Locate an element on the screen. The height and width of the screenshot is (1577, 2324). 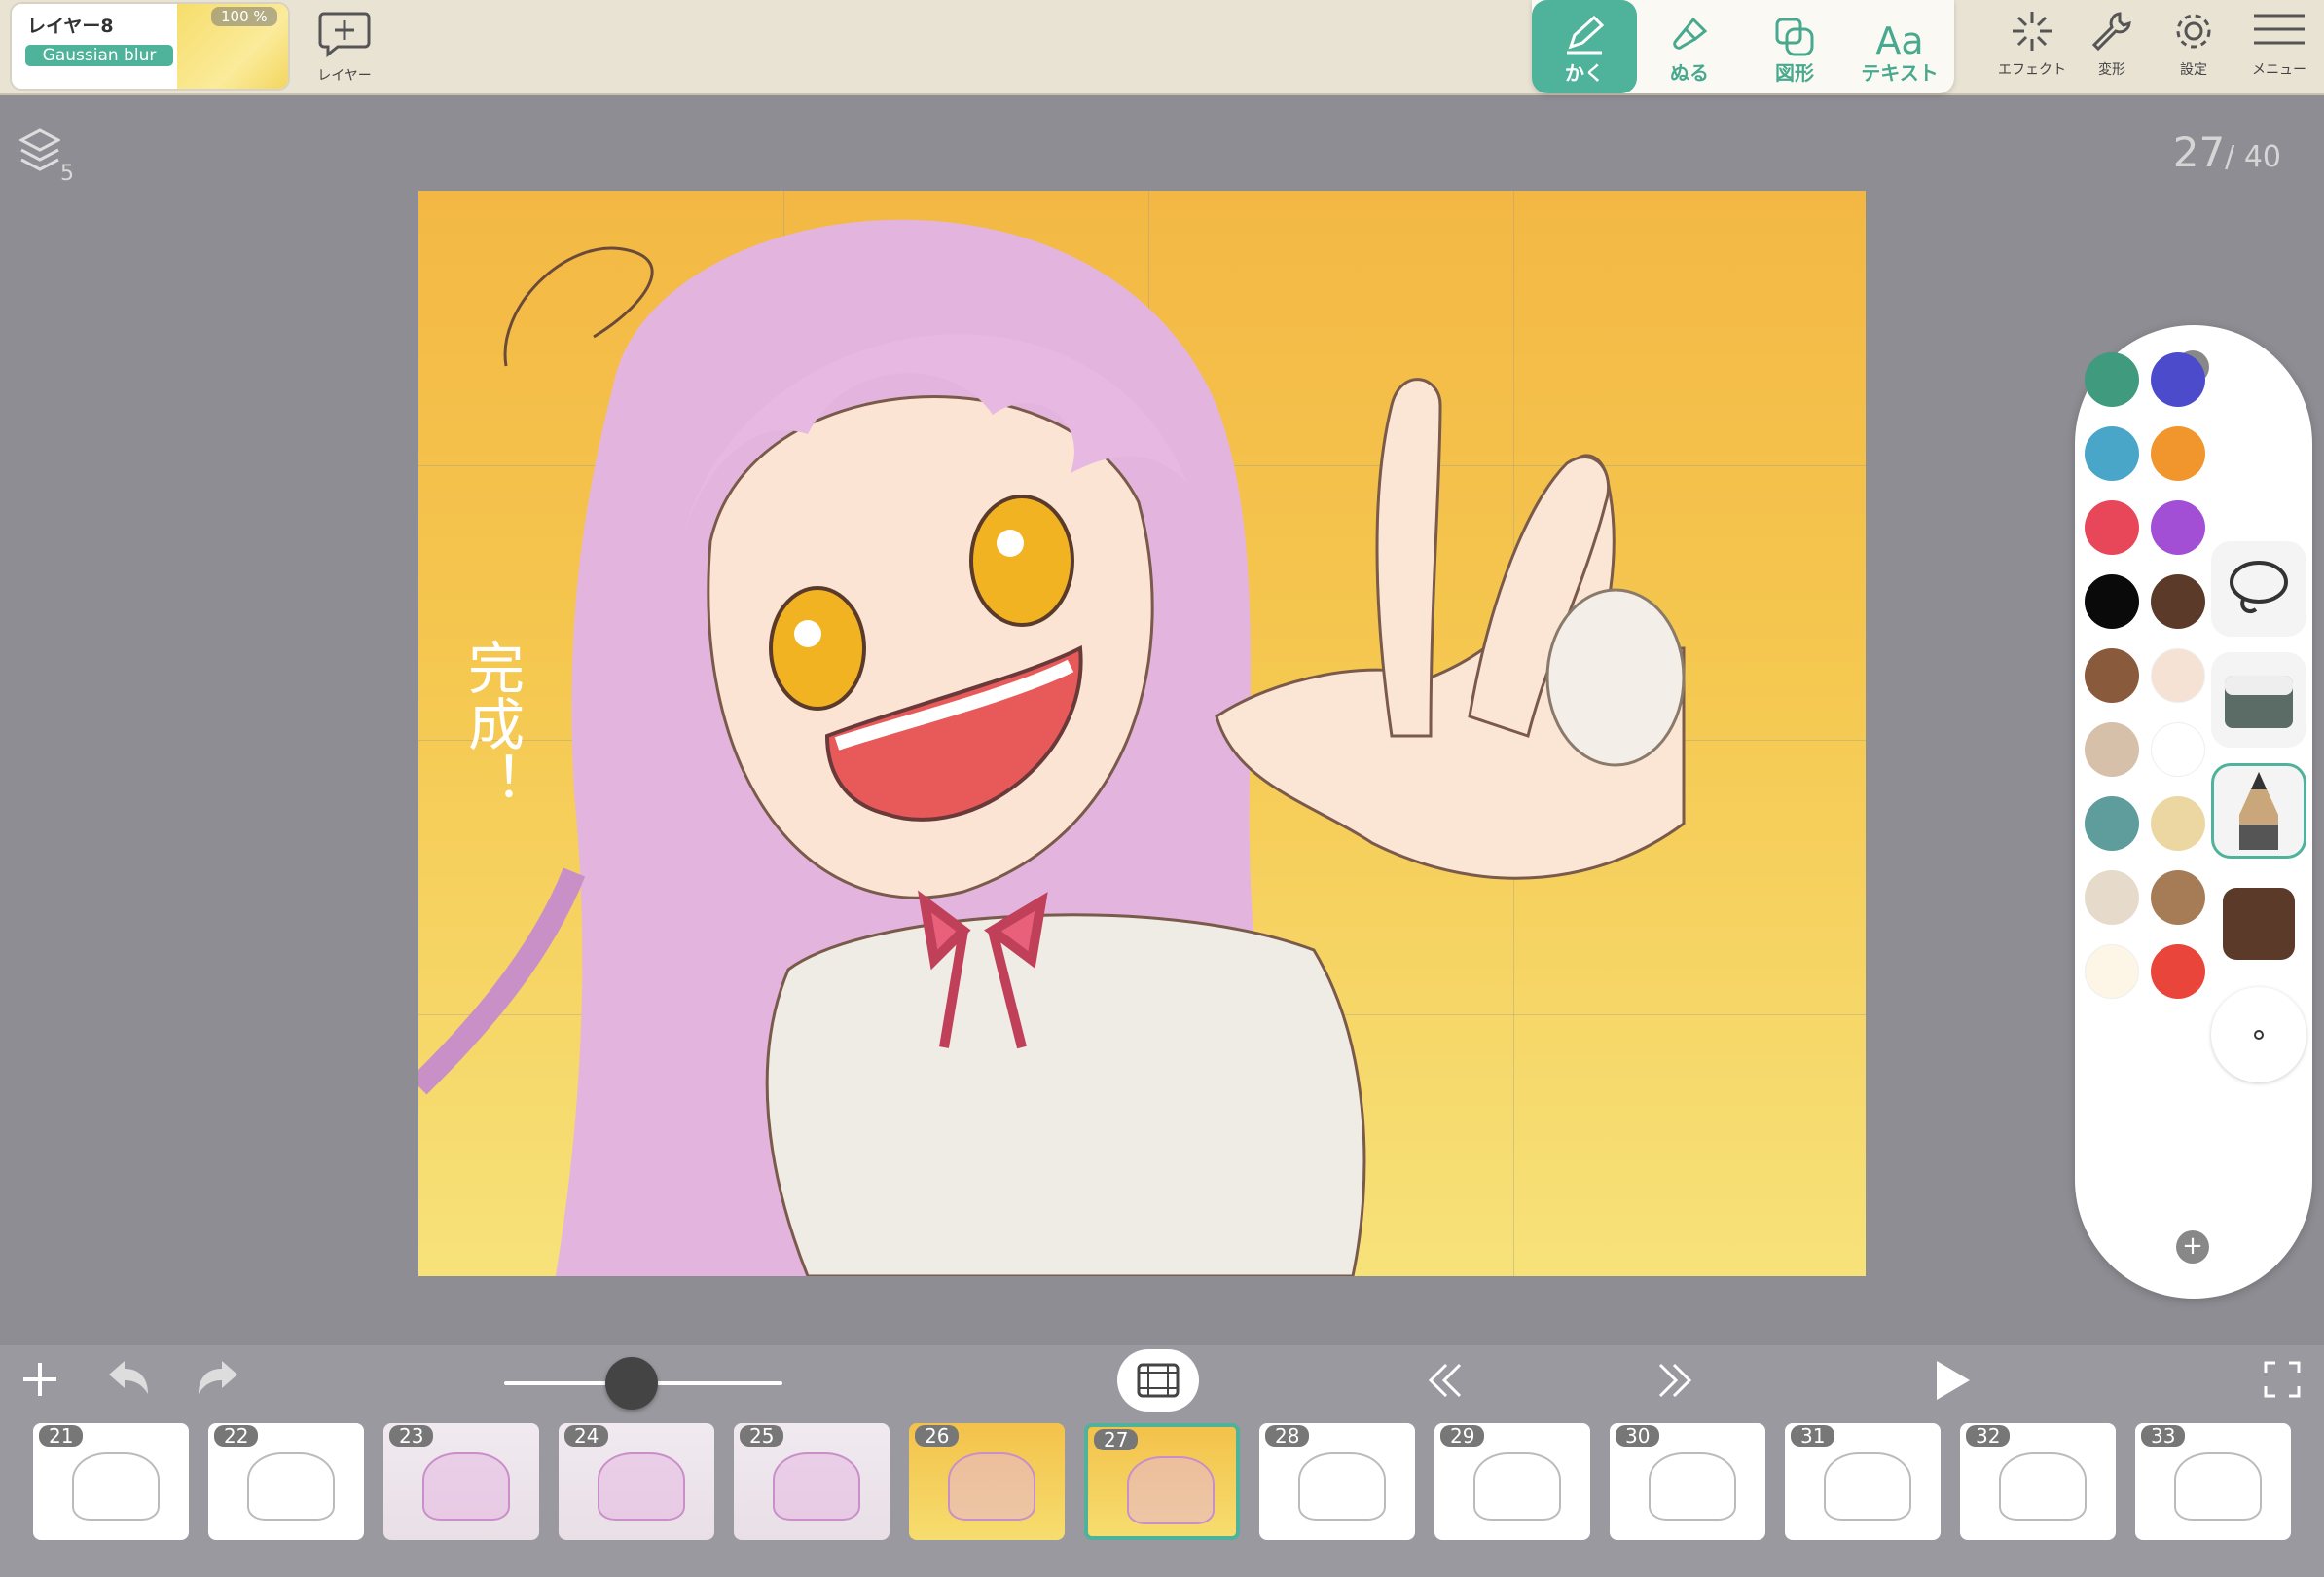
chevron-double-left-icon is located at coordinates (1445, 1380).